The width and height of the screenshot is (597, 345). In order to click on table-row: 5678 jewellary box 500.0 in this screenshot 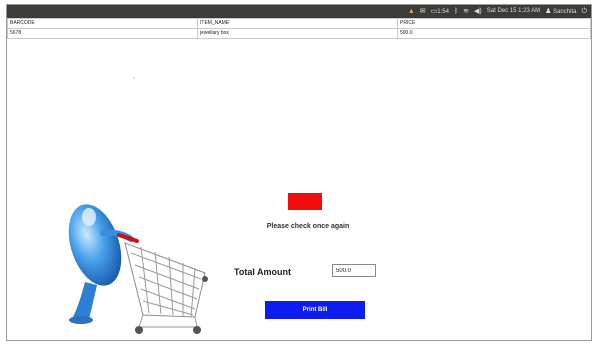, I will do `click(299, 33)`.